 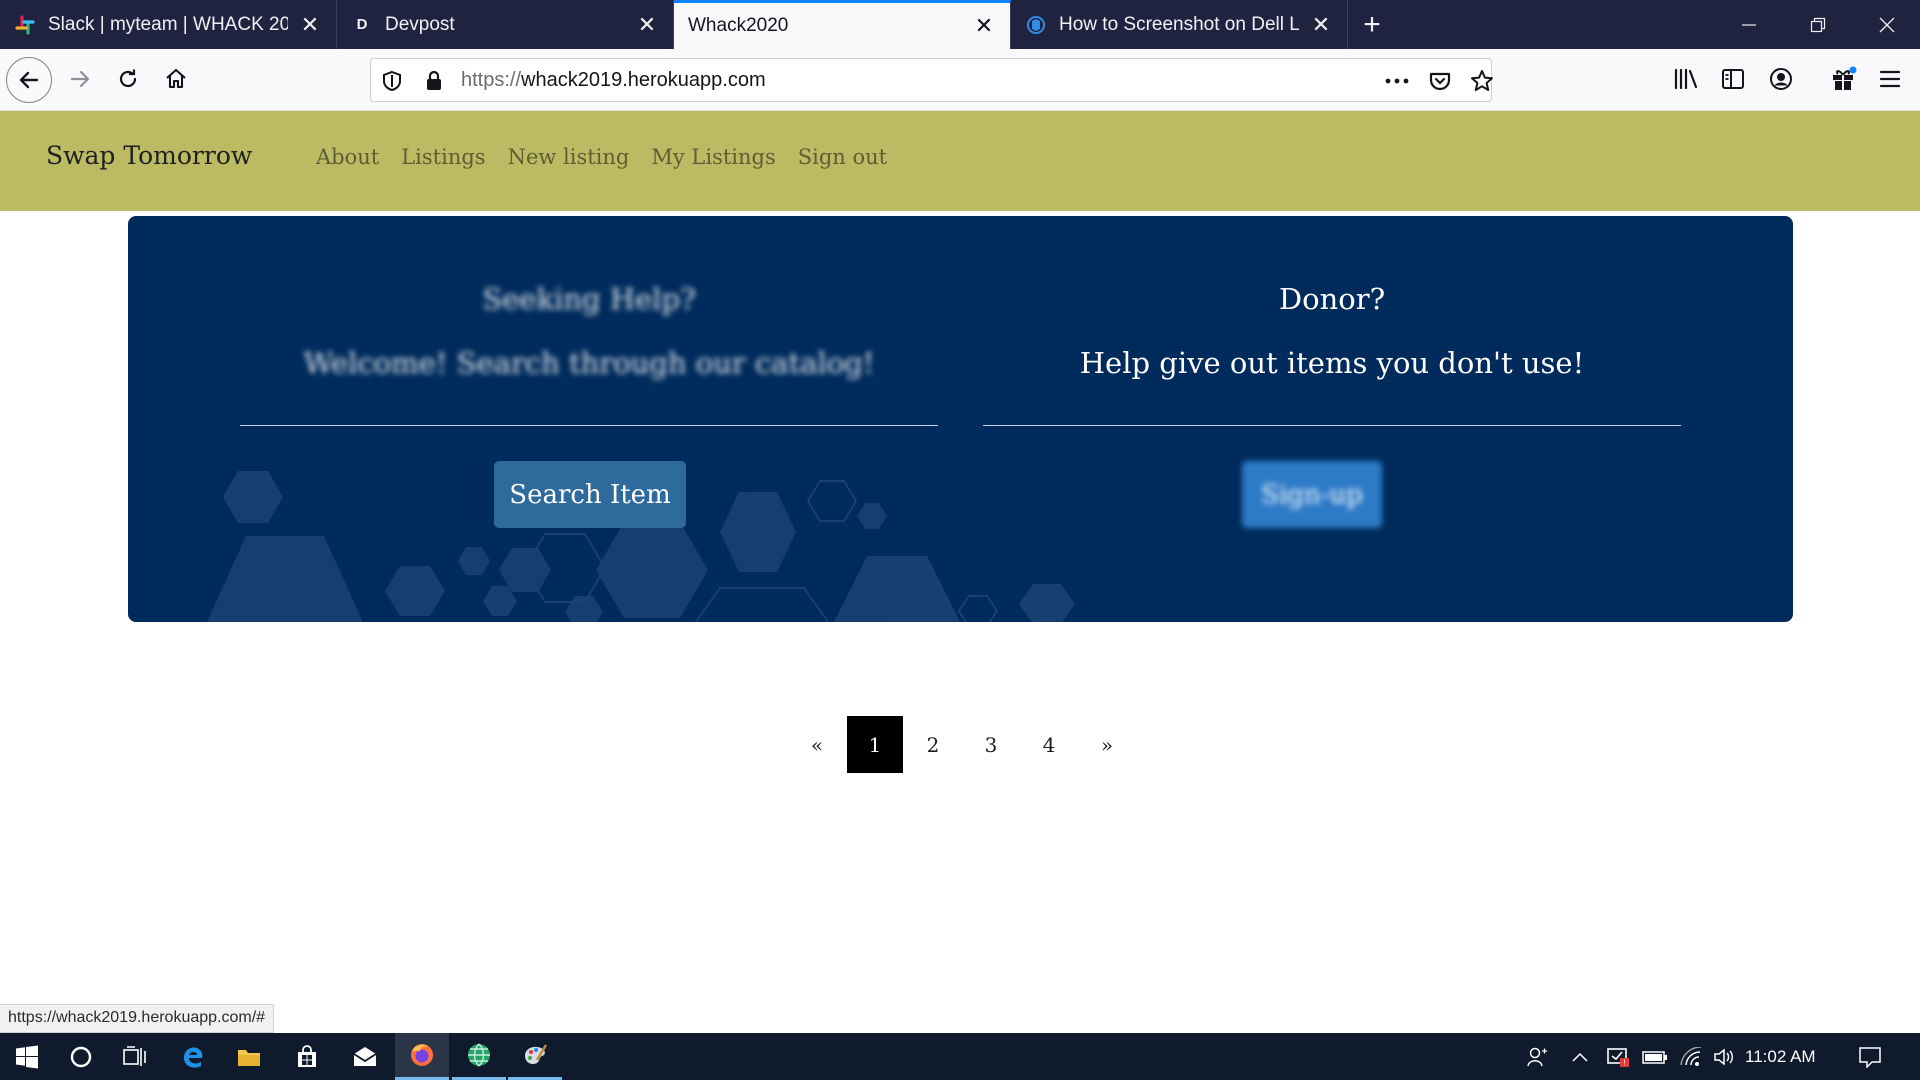 I want to click on pagination-page-3: 3, so click(x=991, y=744).